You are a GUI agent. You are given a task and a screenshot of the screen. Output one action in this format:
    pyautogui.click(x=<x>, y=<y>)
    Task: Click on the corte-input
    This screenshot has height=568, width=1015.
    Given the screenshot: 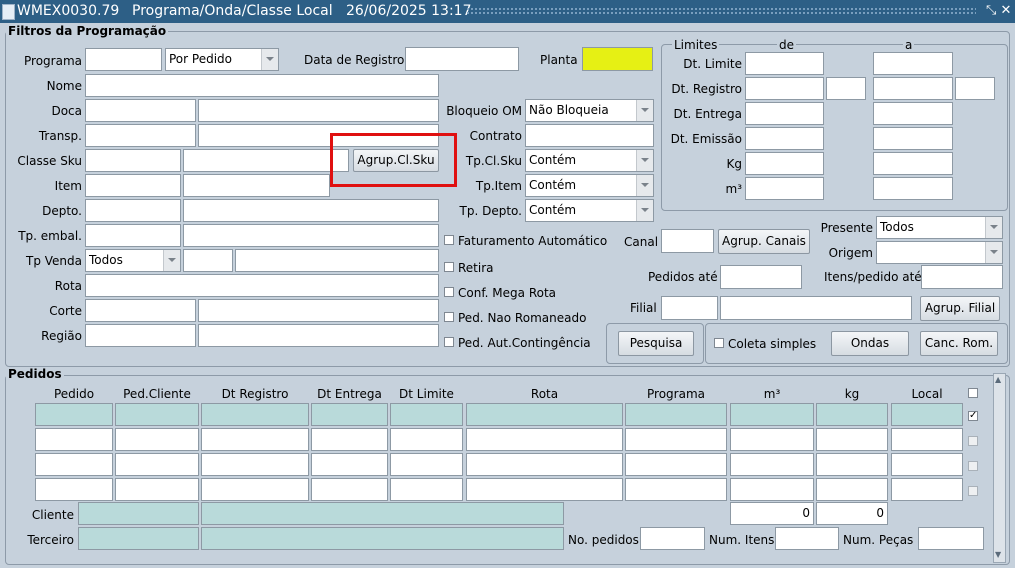 What is the action you would take?
    pyautogui.click(x=140, y=310)
    